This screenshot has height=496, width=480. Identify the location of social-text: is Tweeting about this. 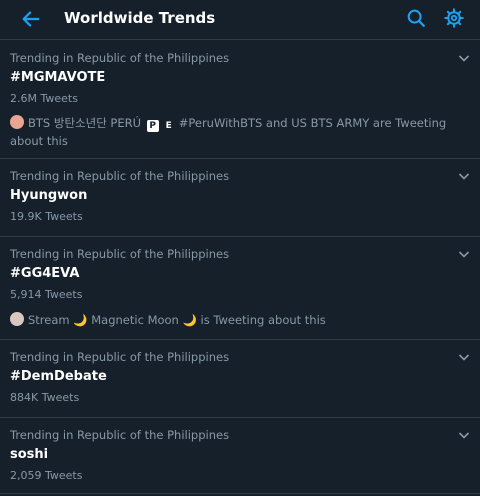
(263, 320).